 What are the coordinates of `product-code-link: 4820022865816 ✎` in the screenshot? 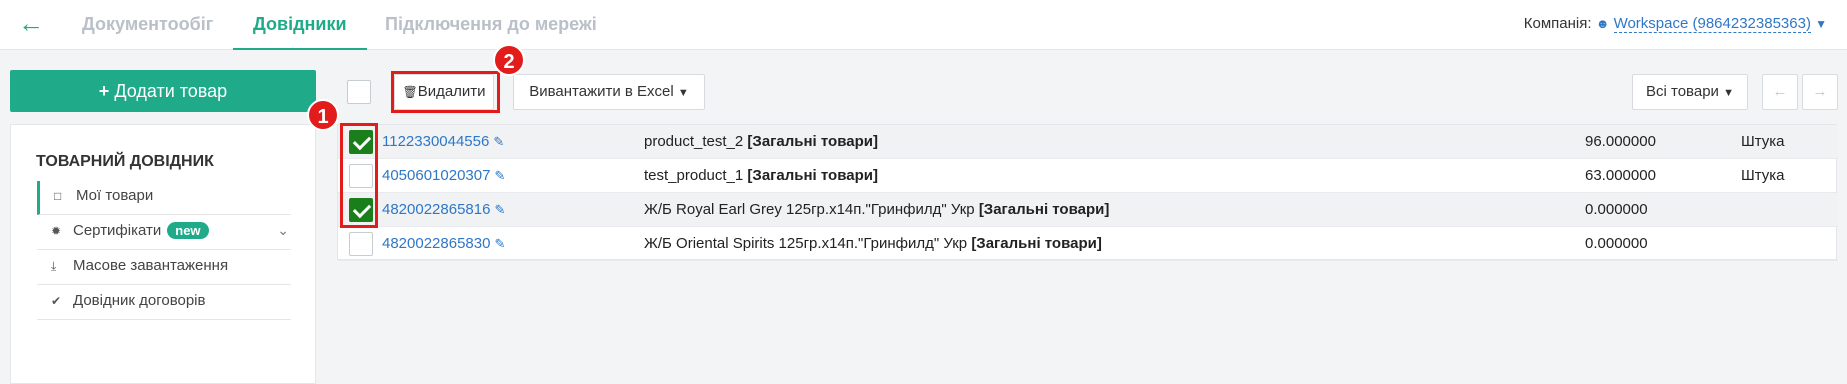 It's located at (443, 209).